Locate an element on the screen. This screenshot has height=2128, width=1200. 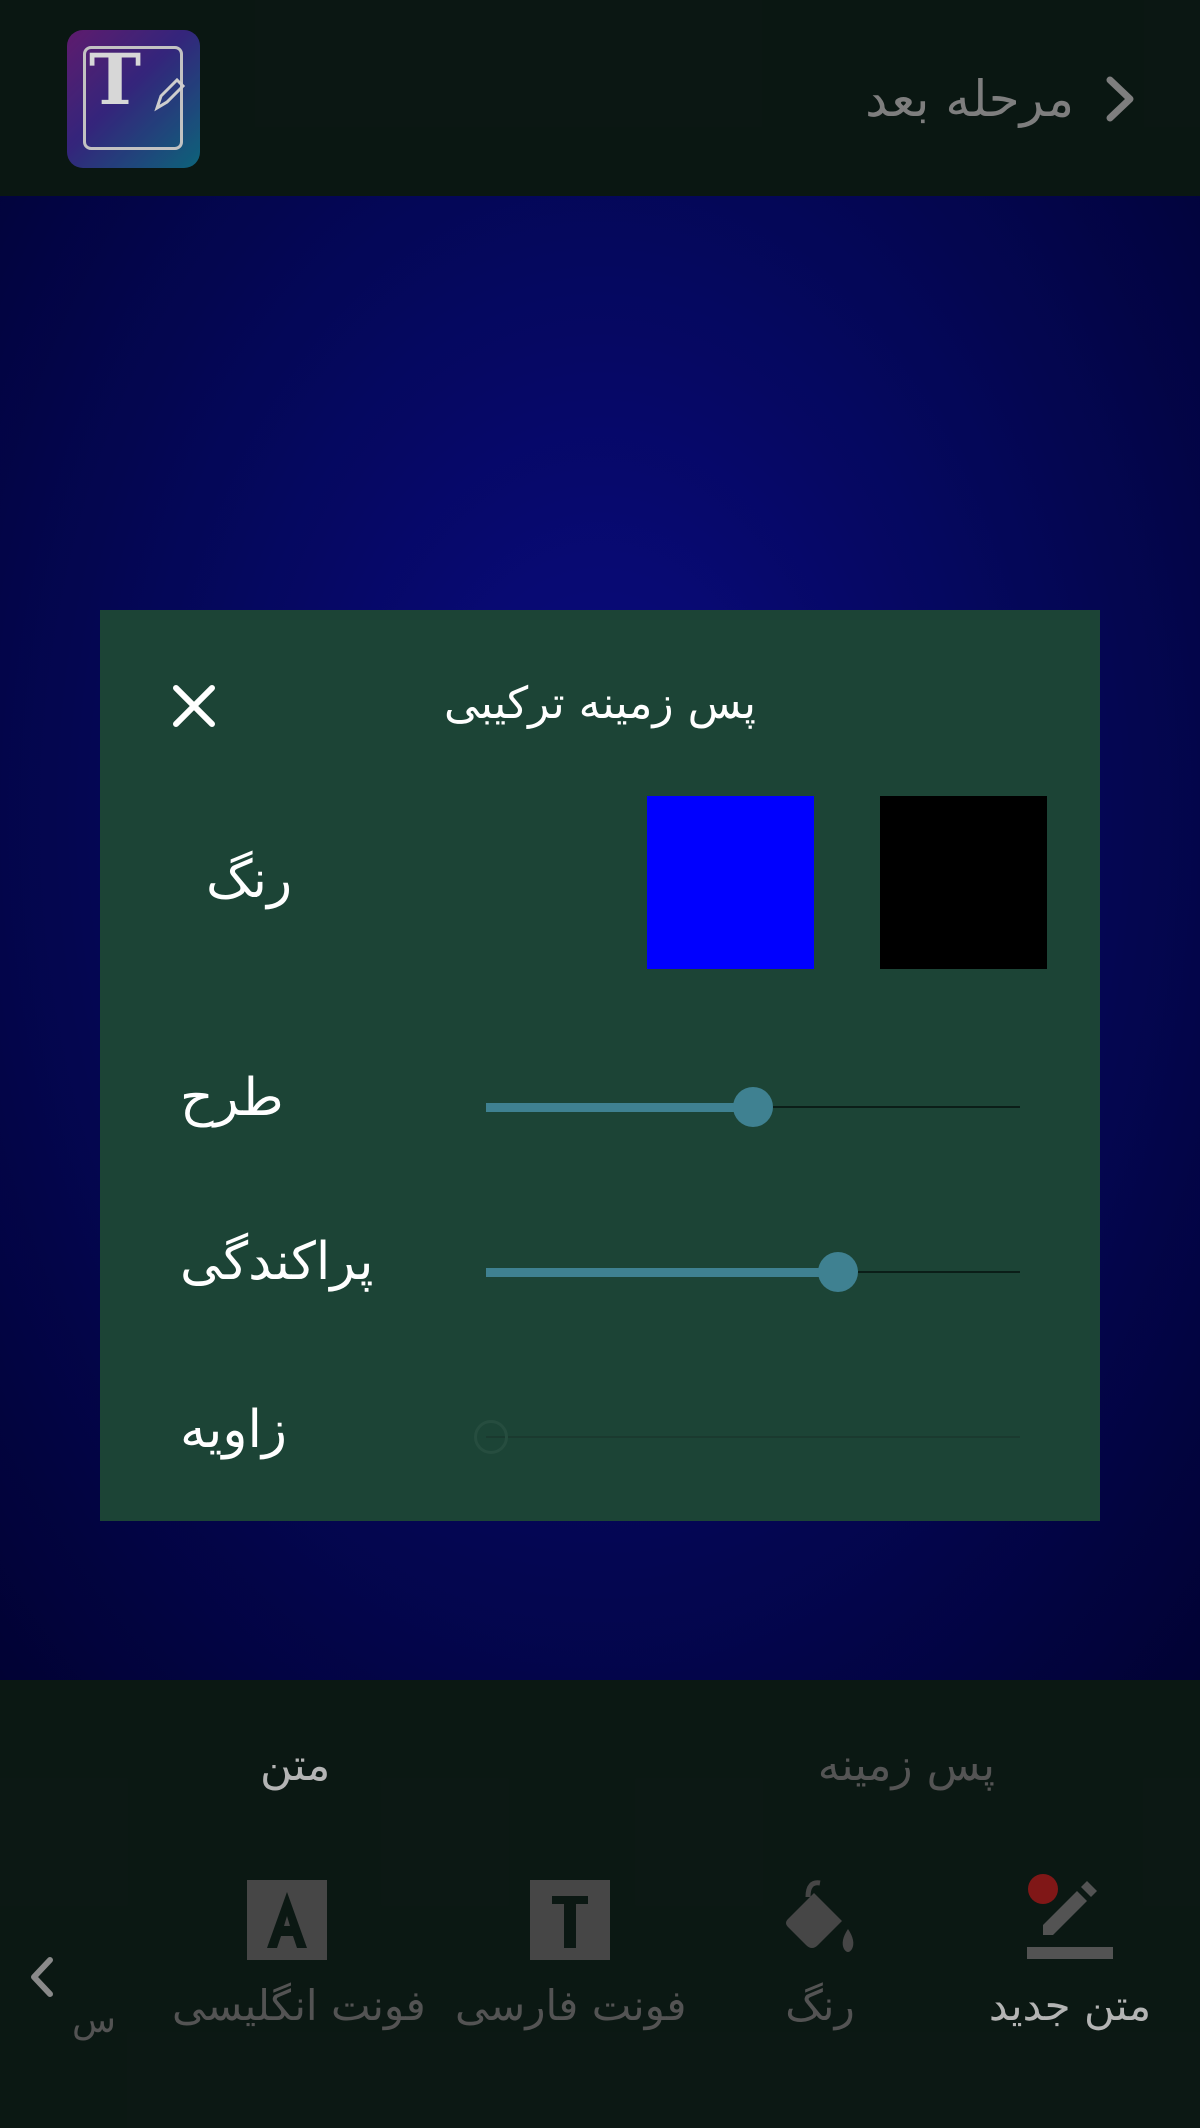
spread-slider-thumb is located at coordinates (838, 1272).